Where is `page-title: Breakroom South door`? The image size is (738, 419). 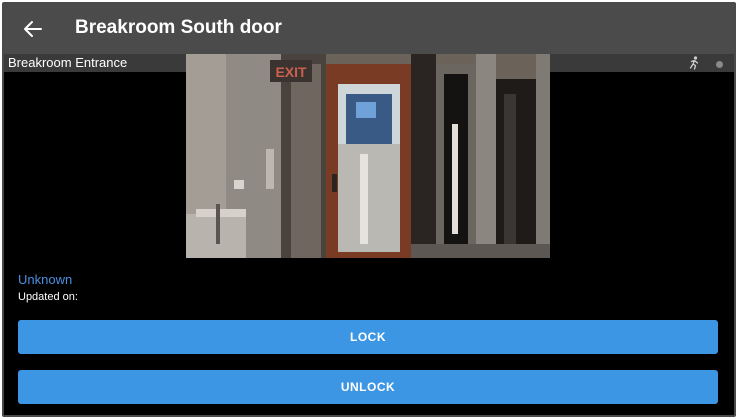 page-title: Breakroom South door is located at coordinates (178, 27).